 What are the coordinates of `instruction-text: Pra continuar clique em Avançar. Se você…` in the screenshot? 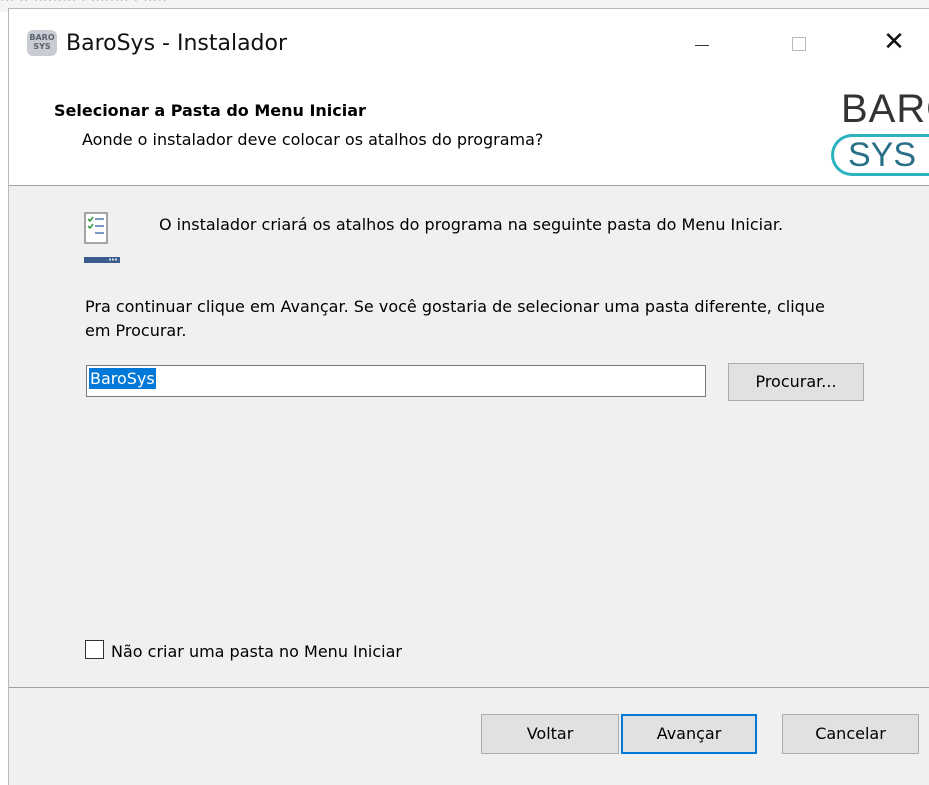 It's located at (455, 318).